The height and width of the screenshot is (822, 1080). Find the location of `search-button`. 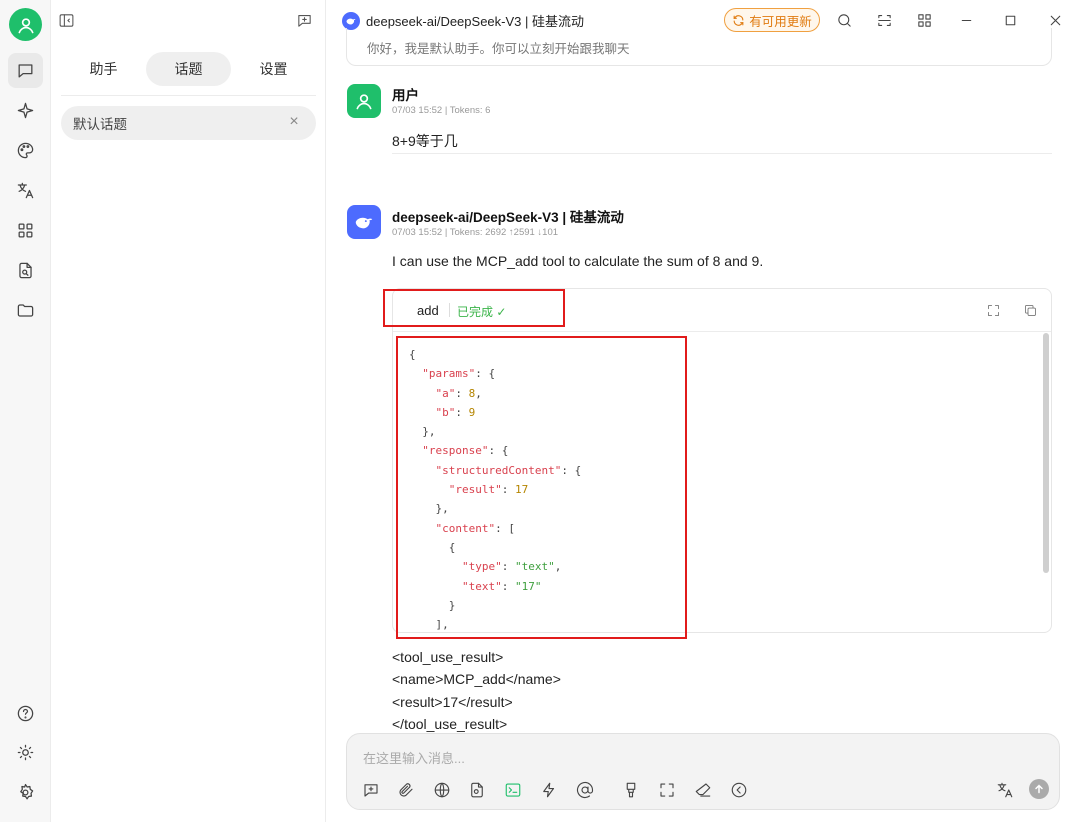

search-button is located at coordinates (844, 20).